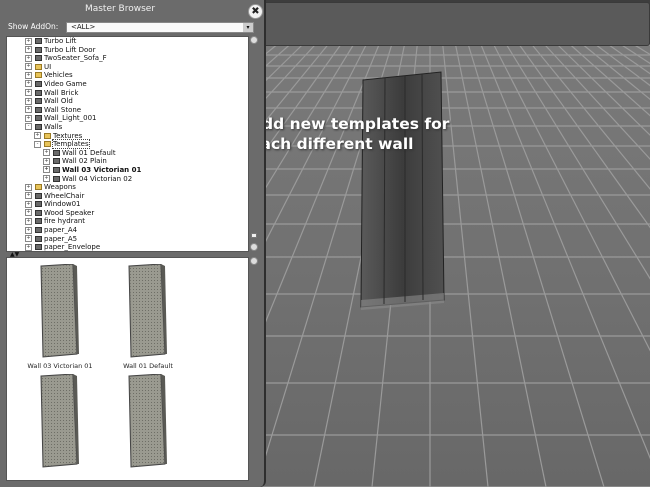  What do you see at coordinates (127, 239) in the screenshot?
I see `tree-item: + paper_A5` at bounding box center [127, 239].